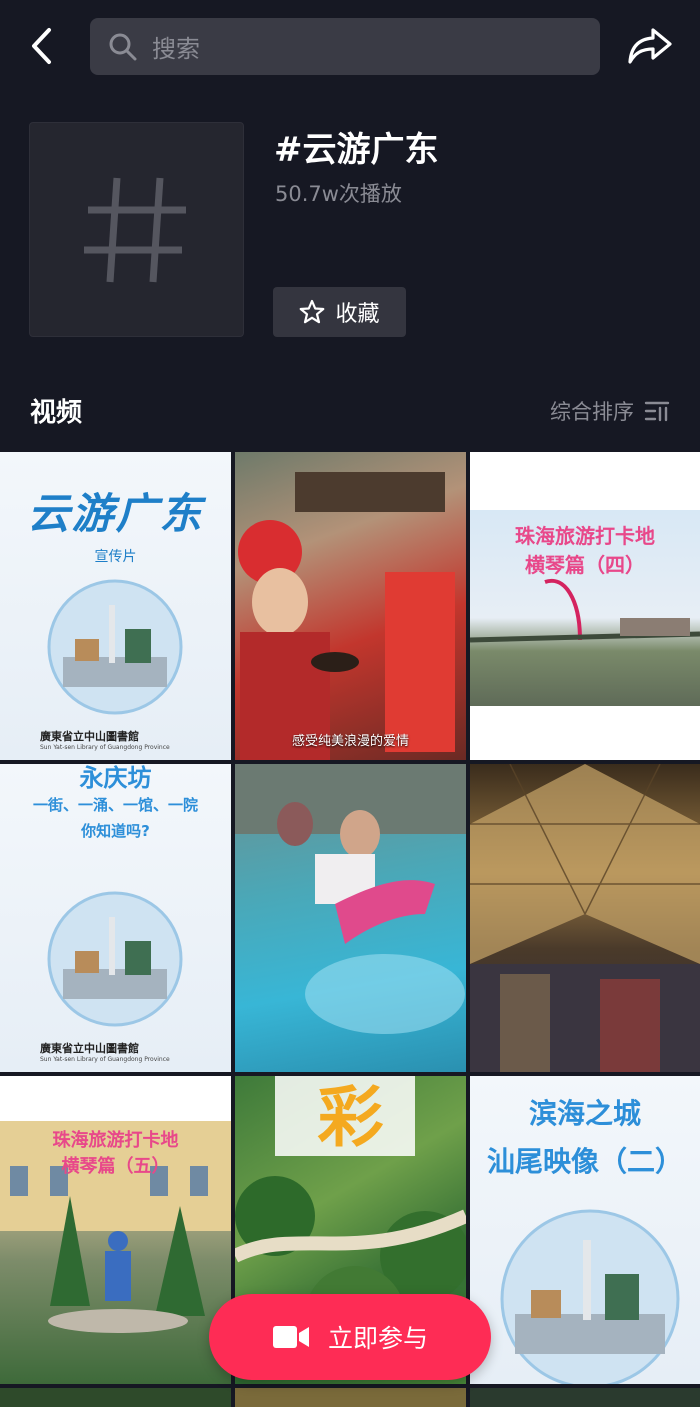 The image size is (700, 1407). What do you see at coordinates (115, 557) in the screenshot?
I see `tile-subtitle: 宣传片` at bounding box center [115, 557].